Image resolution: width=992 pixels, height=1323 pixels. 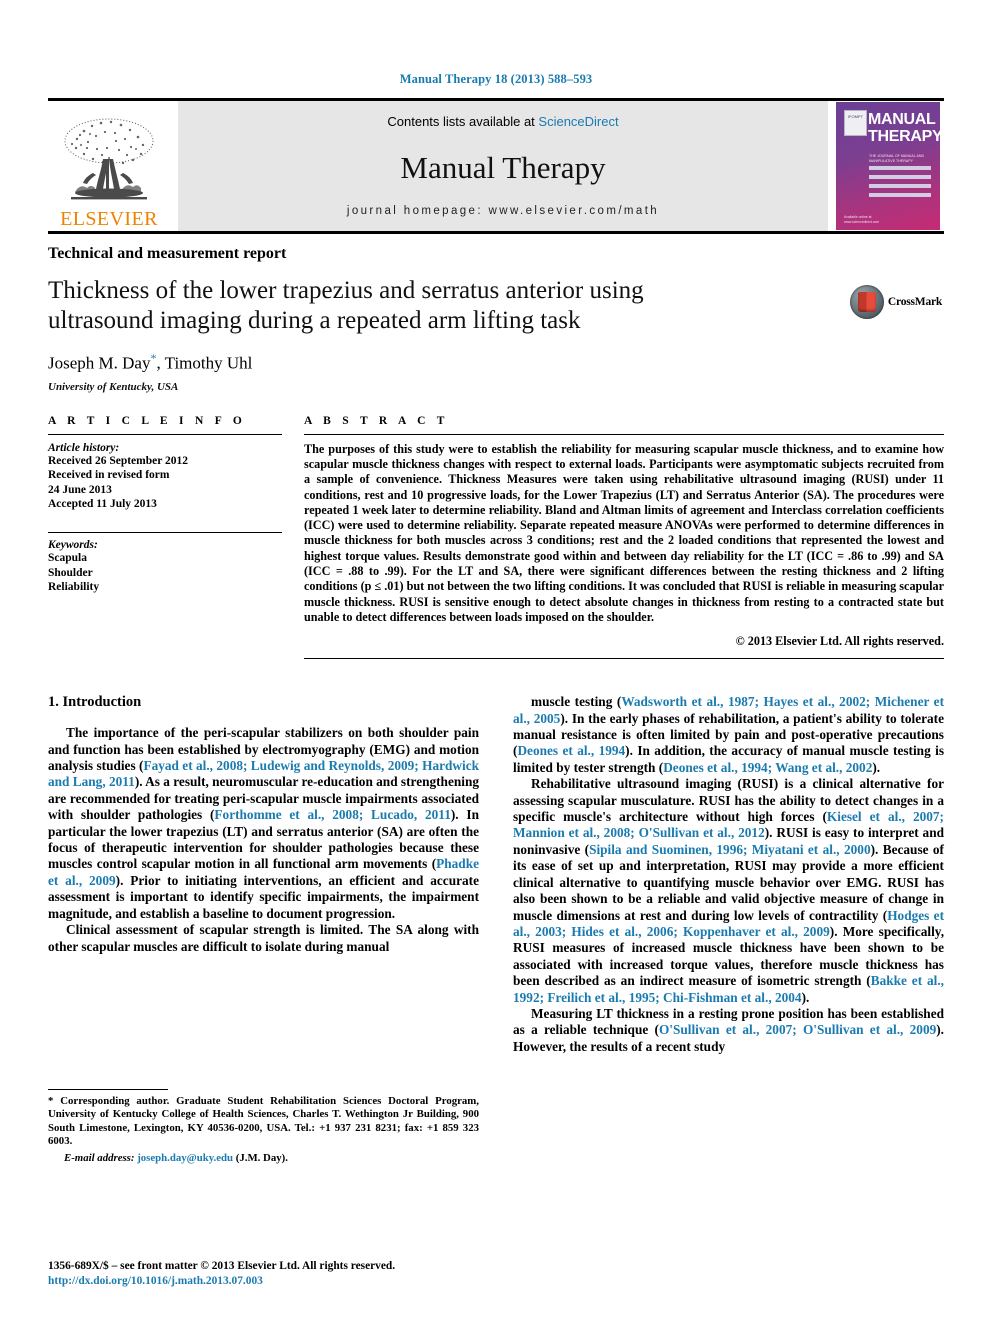 I want to click on email-link: joseph.day@uky.edu, so click(x=185, y=1158).